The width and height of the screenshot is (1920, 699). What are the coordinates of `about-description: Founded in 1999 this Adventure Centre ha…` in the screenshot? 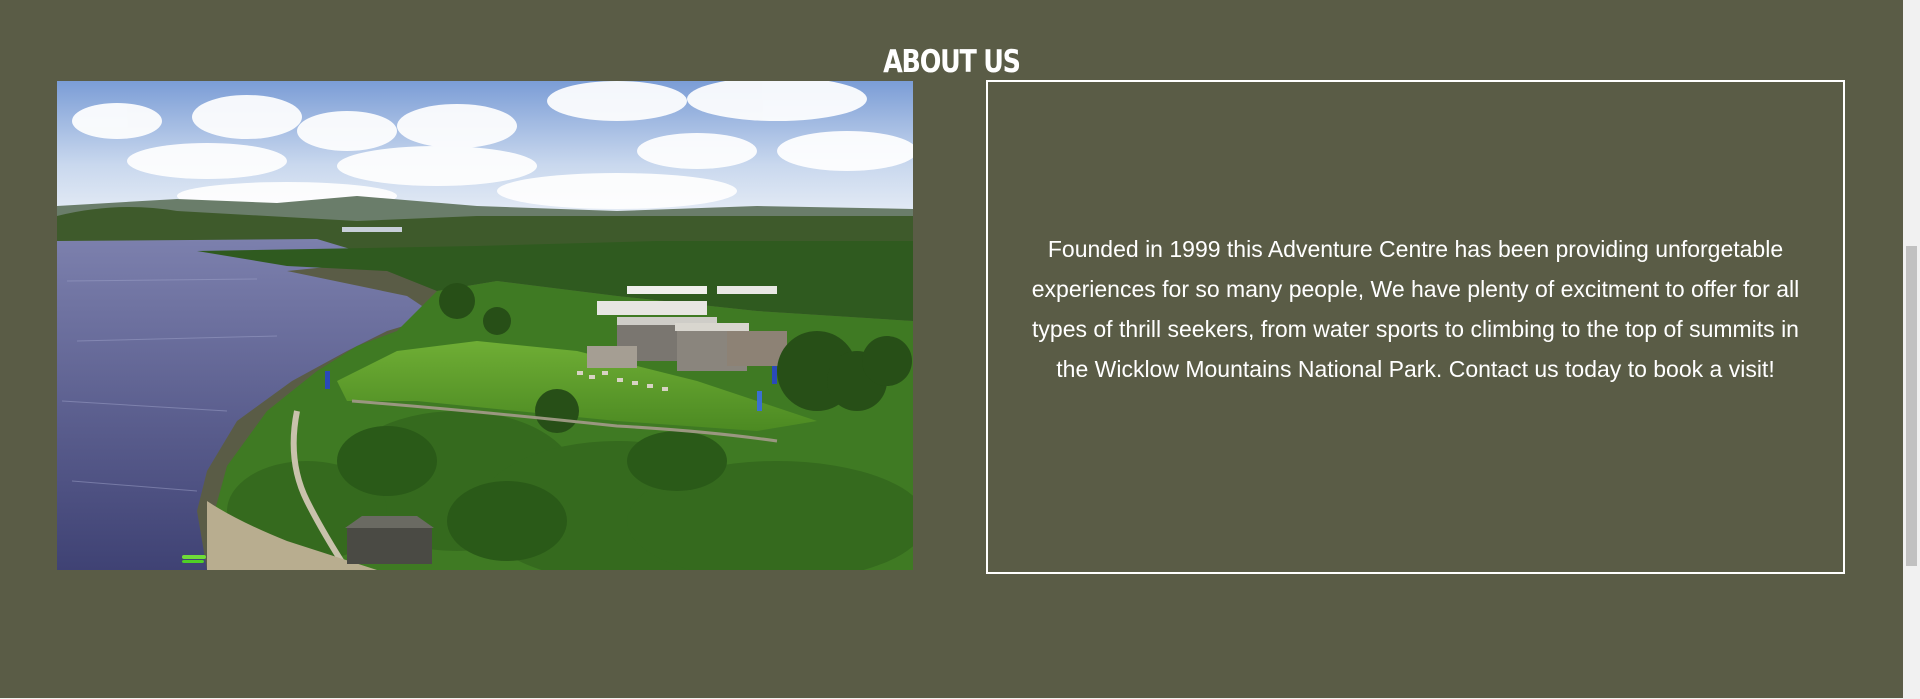 It's located at (1415, 308).